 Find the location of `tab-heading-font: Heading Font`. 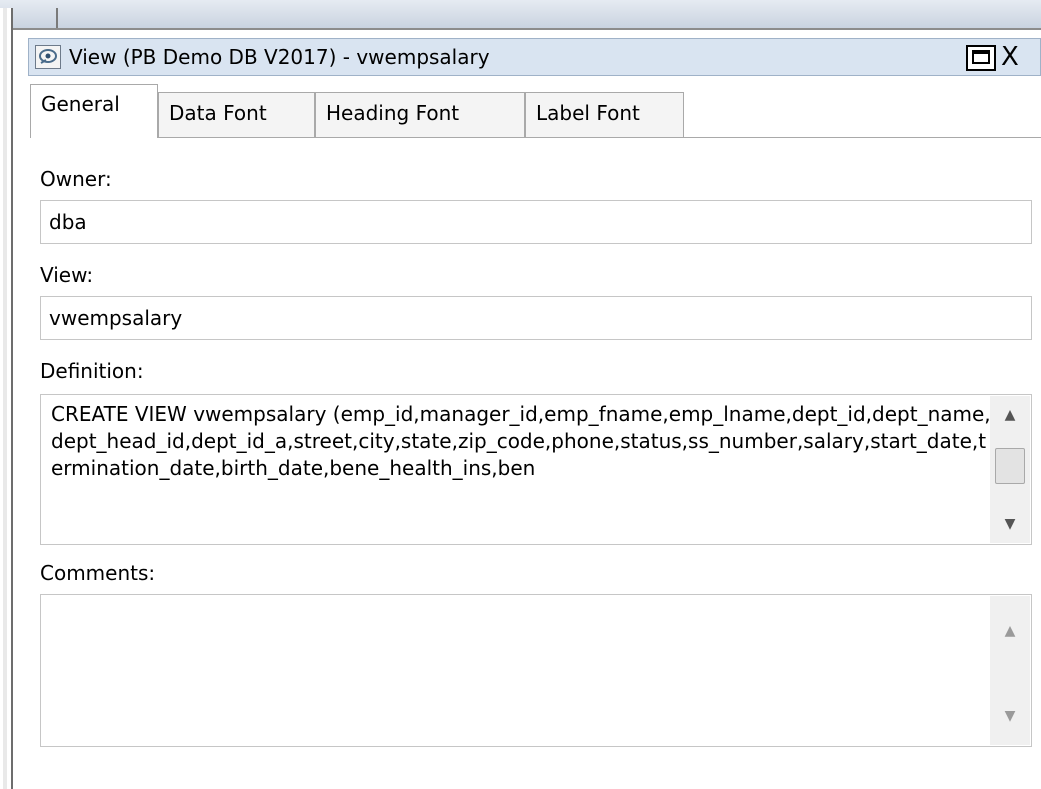

tab-heading-font: Heading Font is located at coordinates (420, 115).